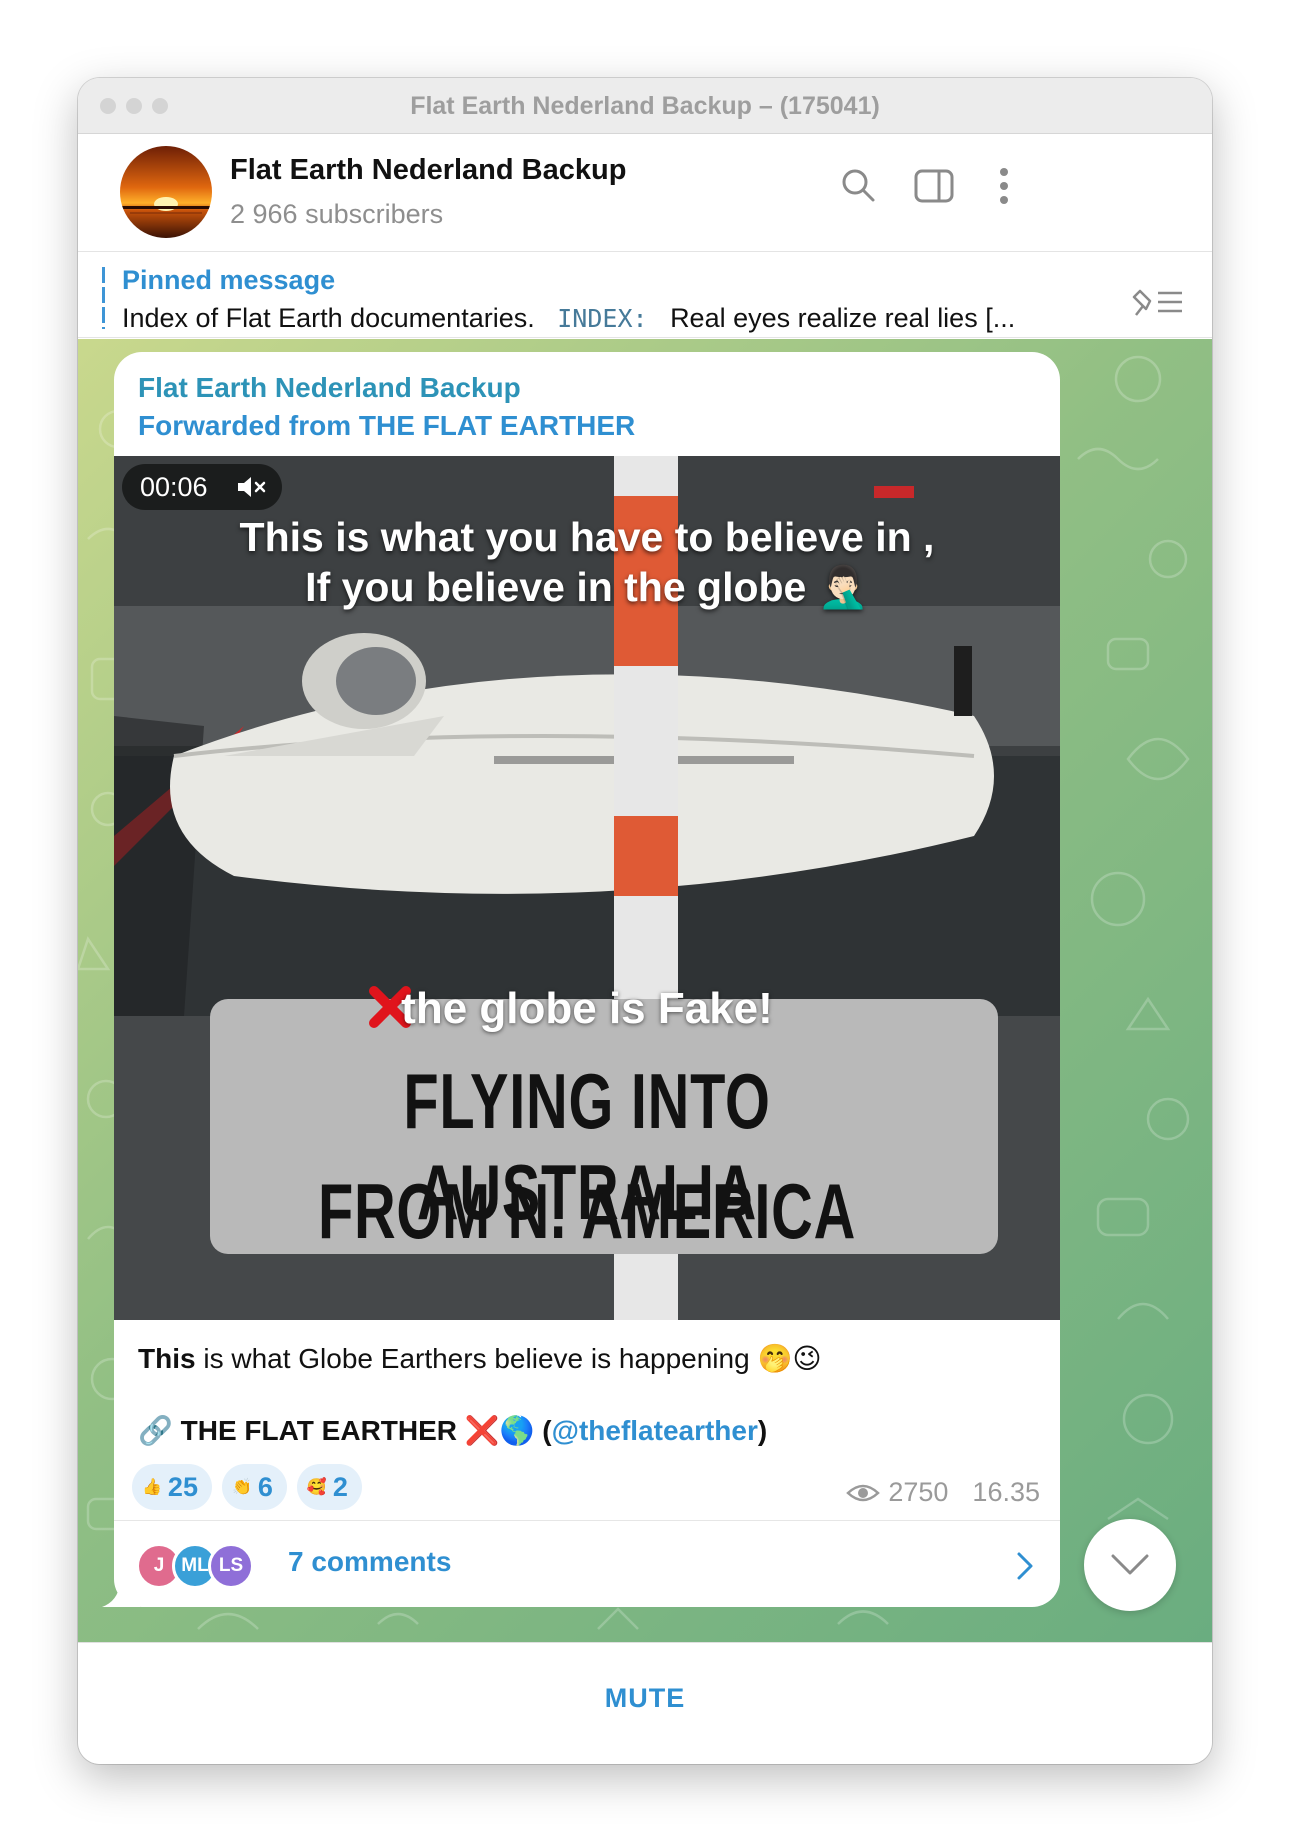  I want to click on subscriber-count: 2 966 subscribers, so click(337, 214).